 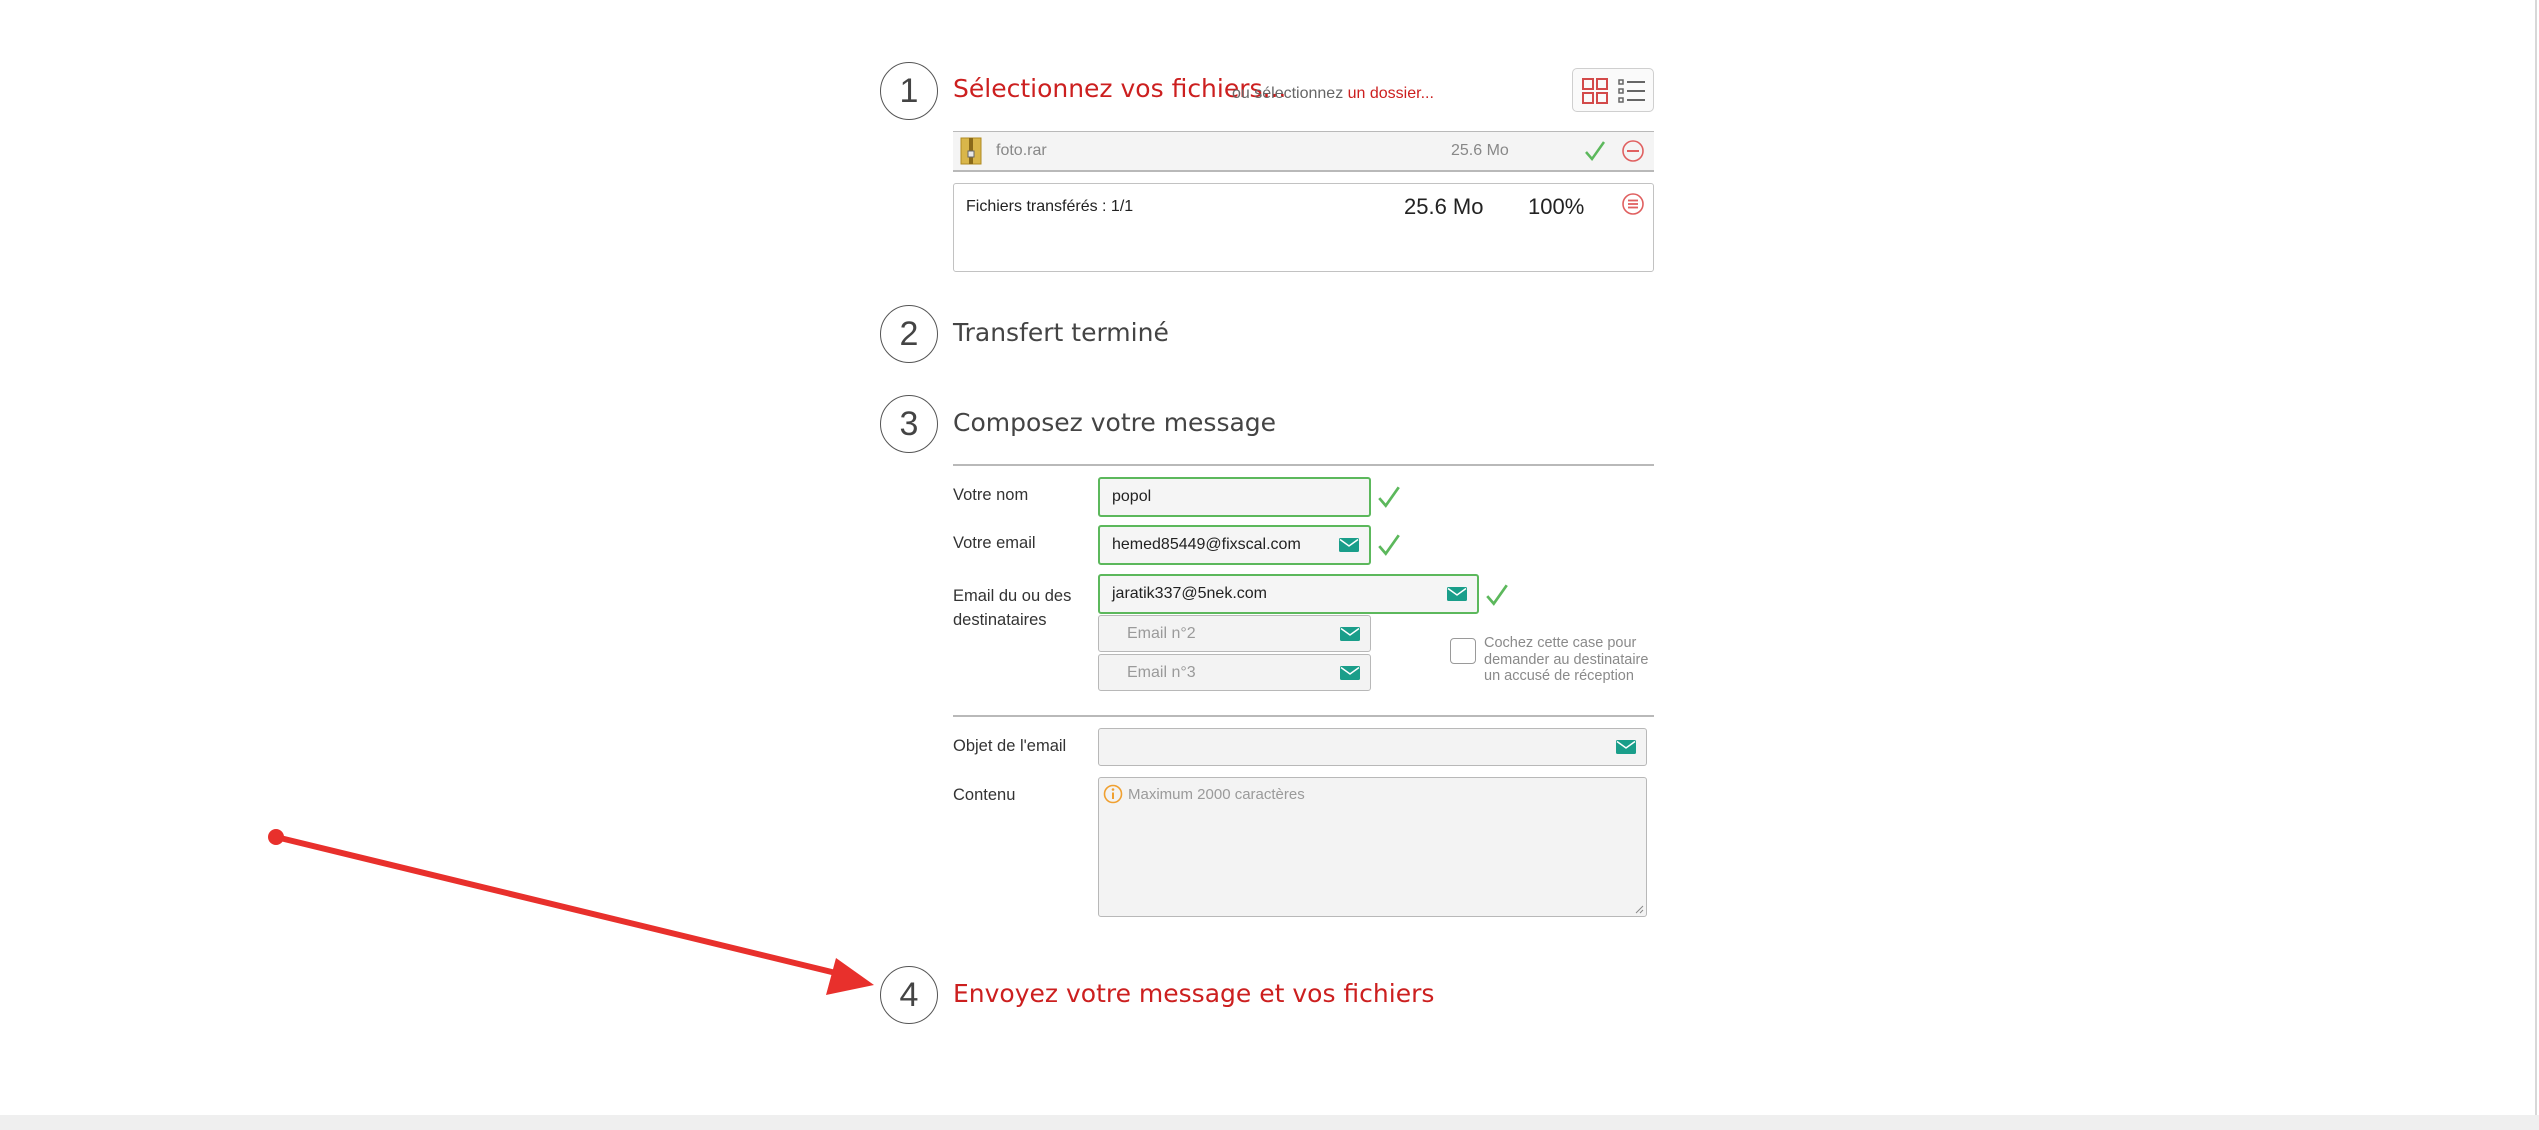 I want to click on step-3-circle: 3, so click(x=909, y=424).